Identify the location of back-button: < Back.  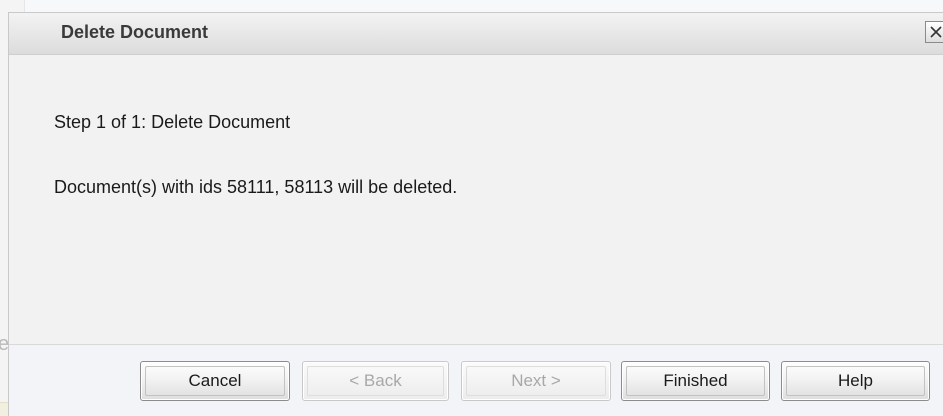
(375, 381).